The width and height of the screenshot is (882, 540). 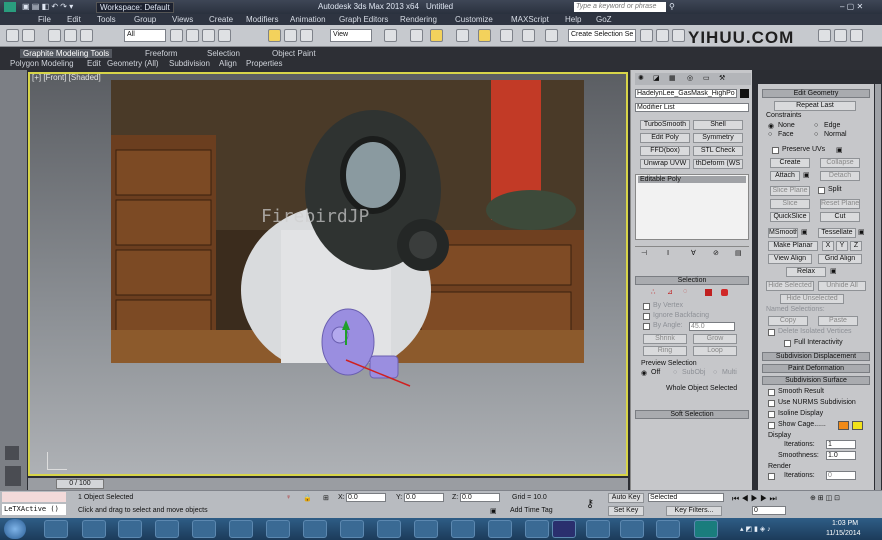 I want to click on element-level-icon, so click(x=724, y=292).